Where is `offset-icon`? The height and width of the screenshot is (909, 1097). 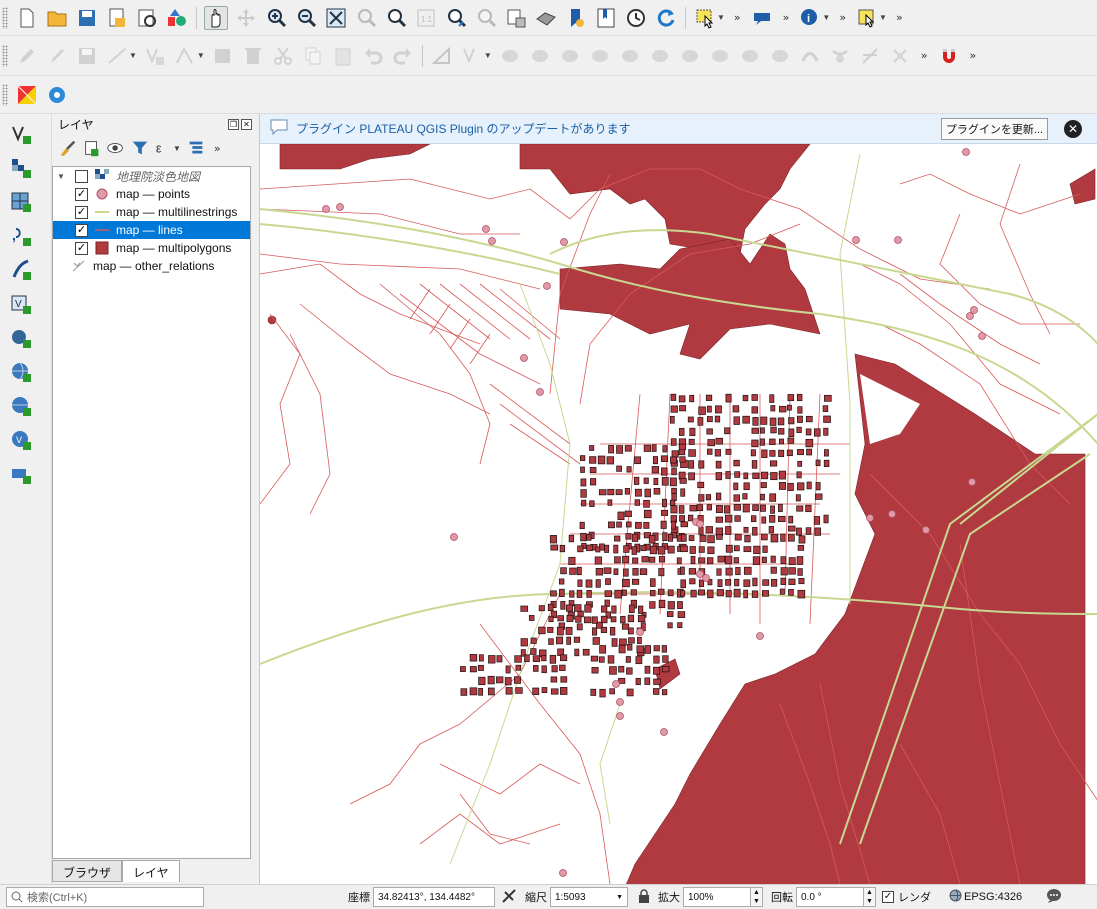
offset-icon is located at coordinates (840, 56).